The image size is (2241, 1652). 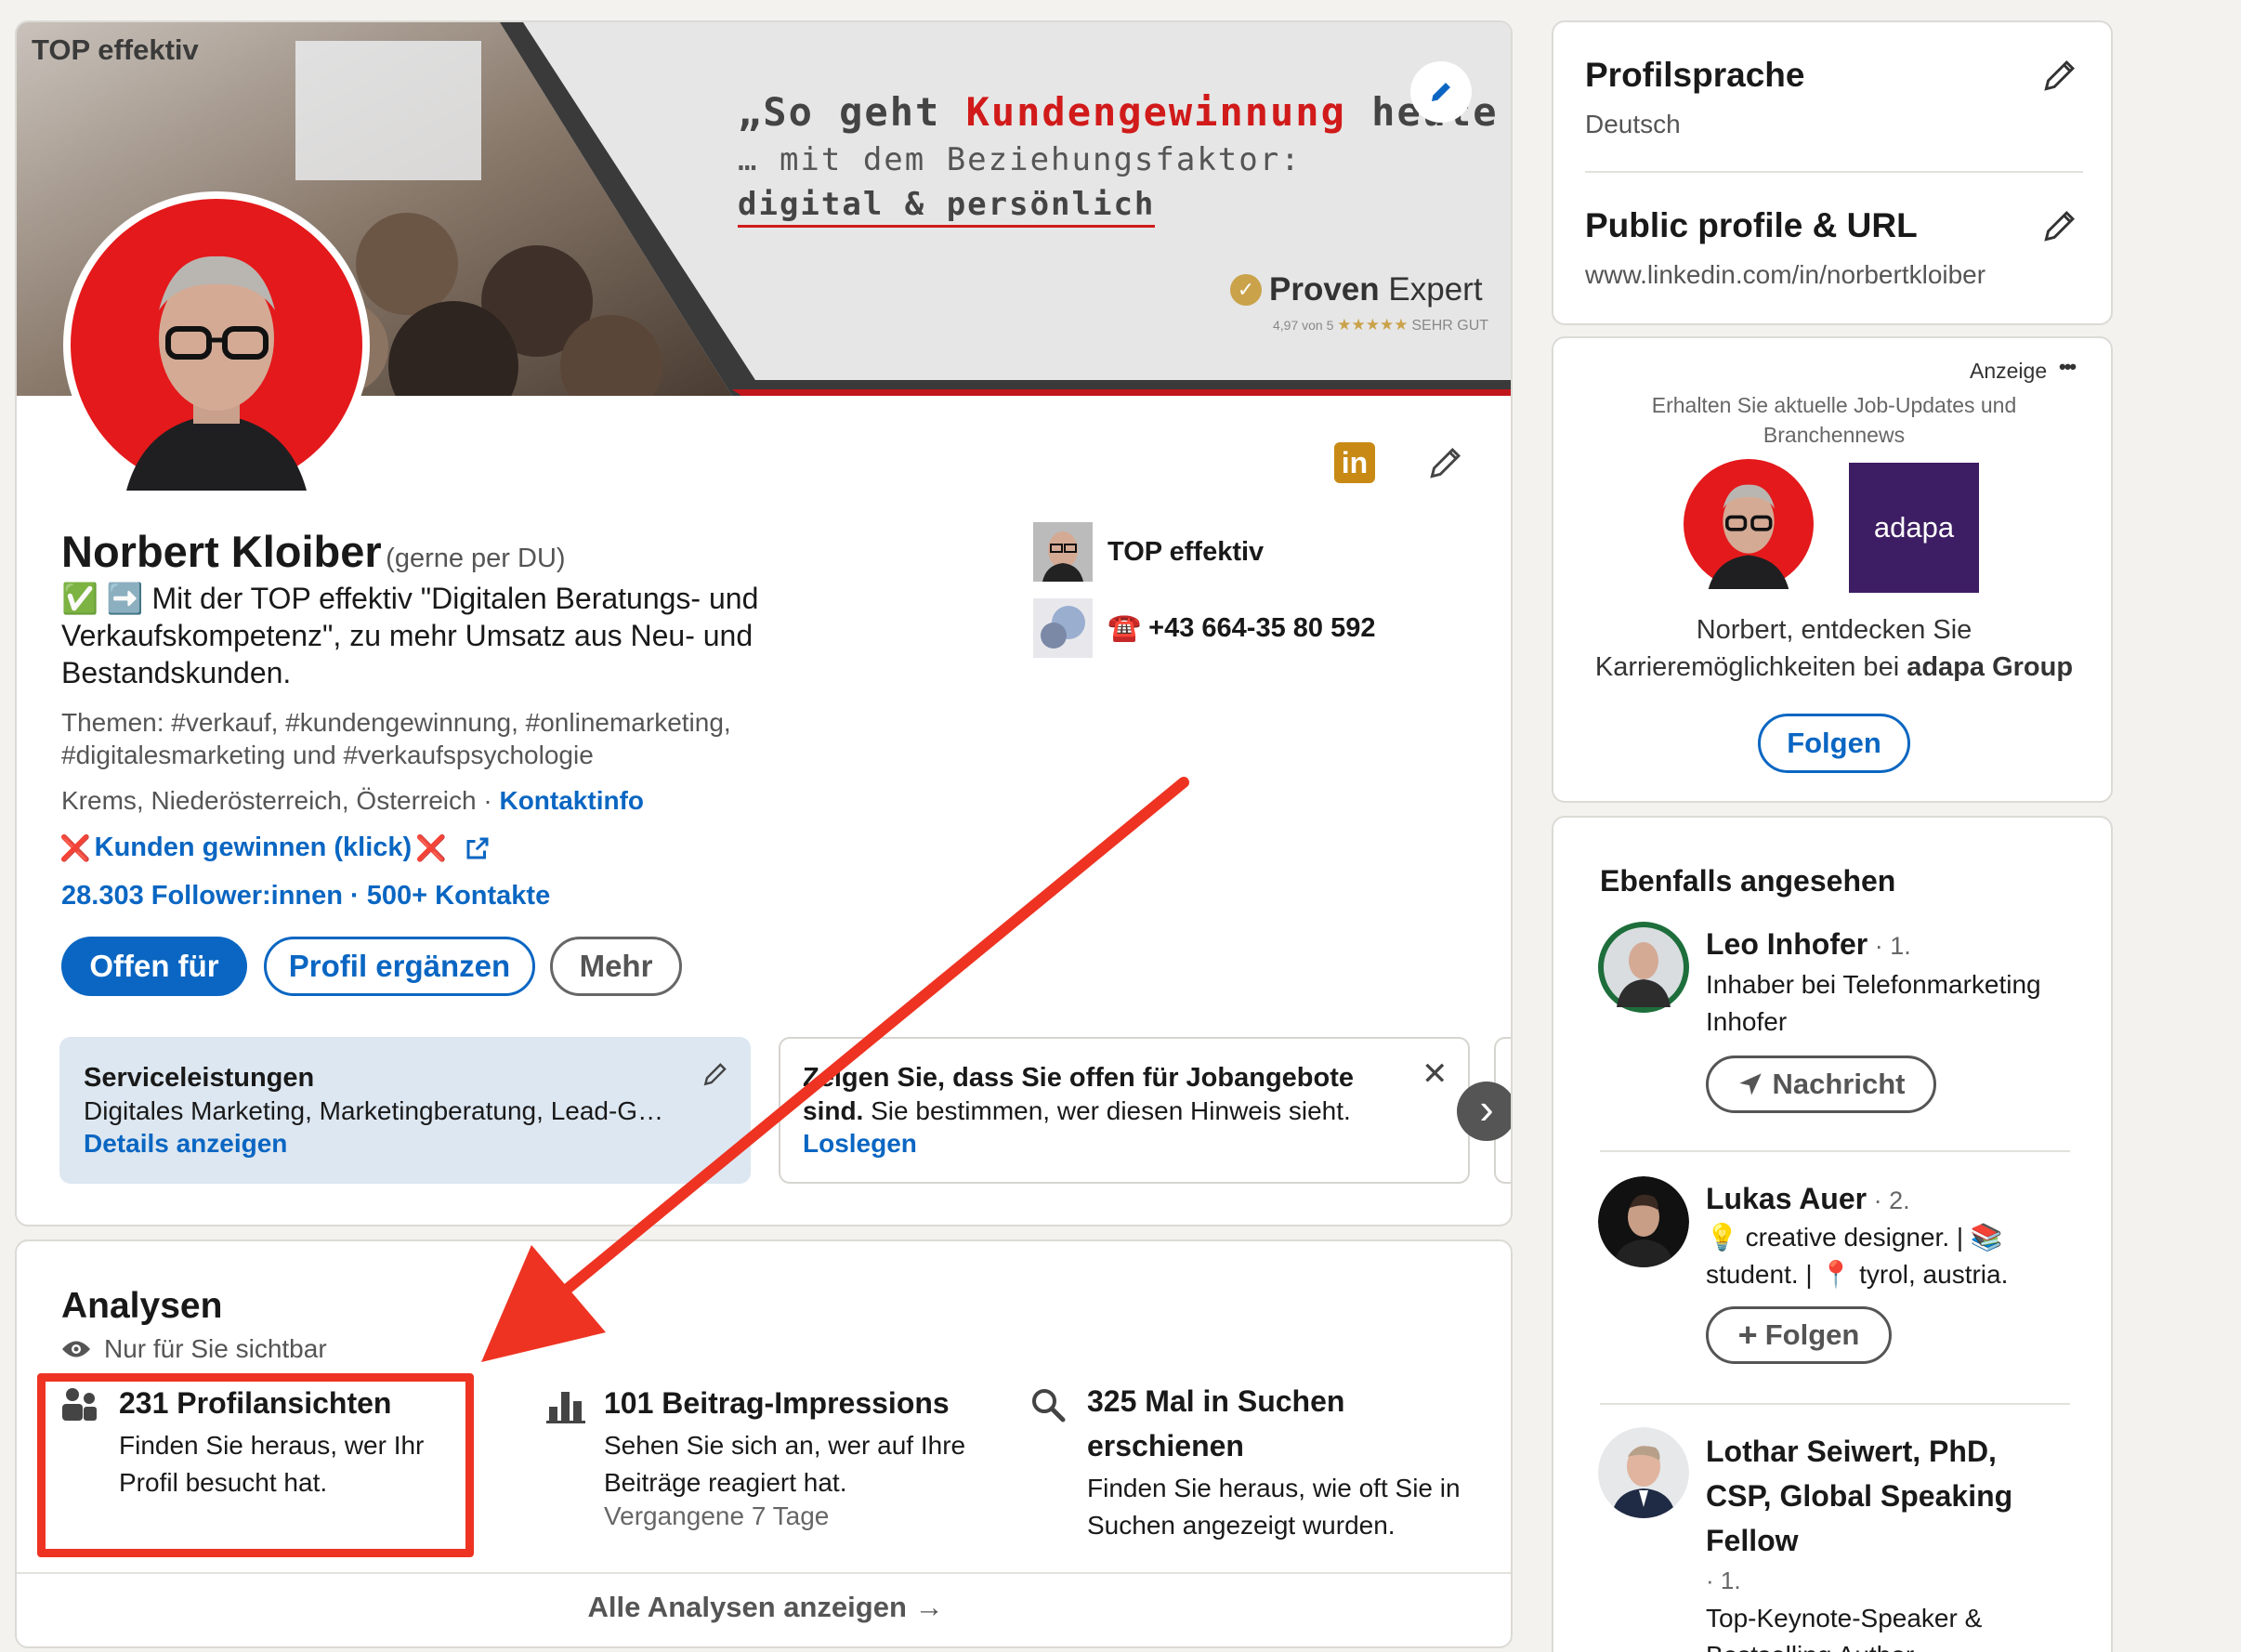 I want to click on linkedin-icon: in, so click(x=1355, y=462).